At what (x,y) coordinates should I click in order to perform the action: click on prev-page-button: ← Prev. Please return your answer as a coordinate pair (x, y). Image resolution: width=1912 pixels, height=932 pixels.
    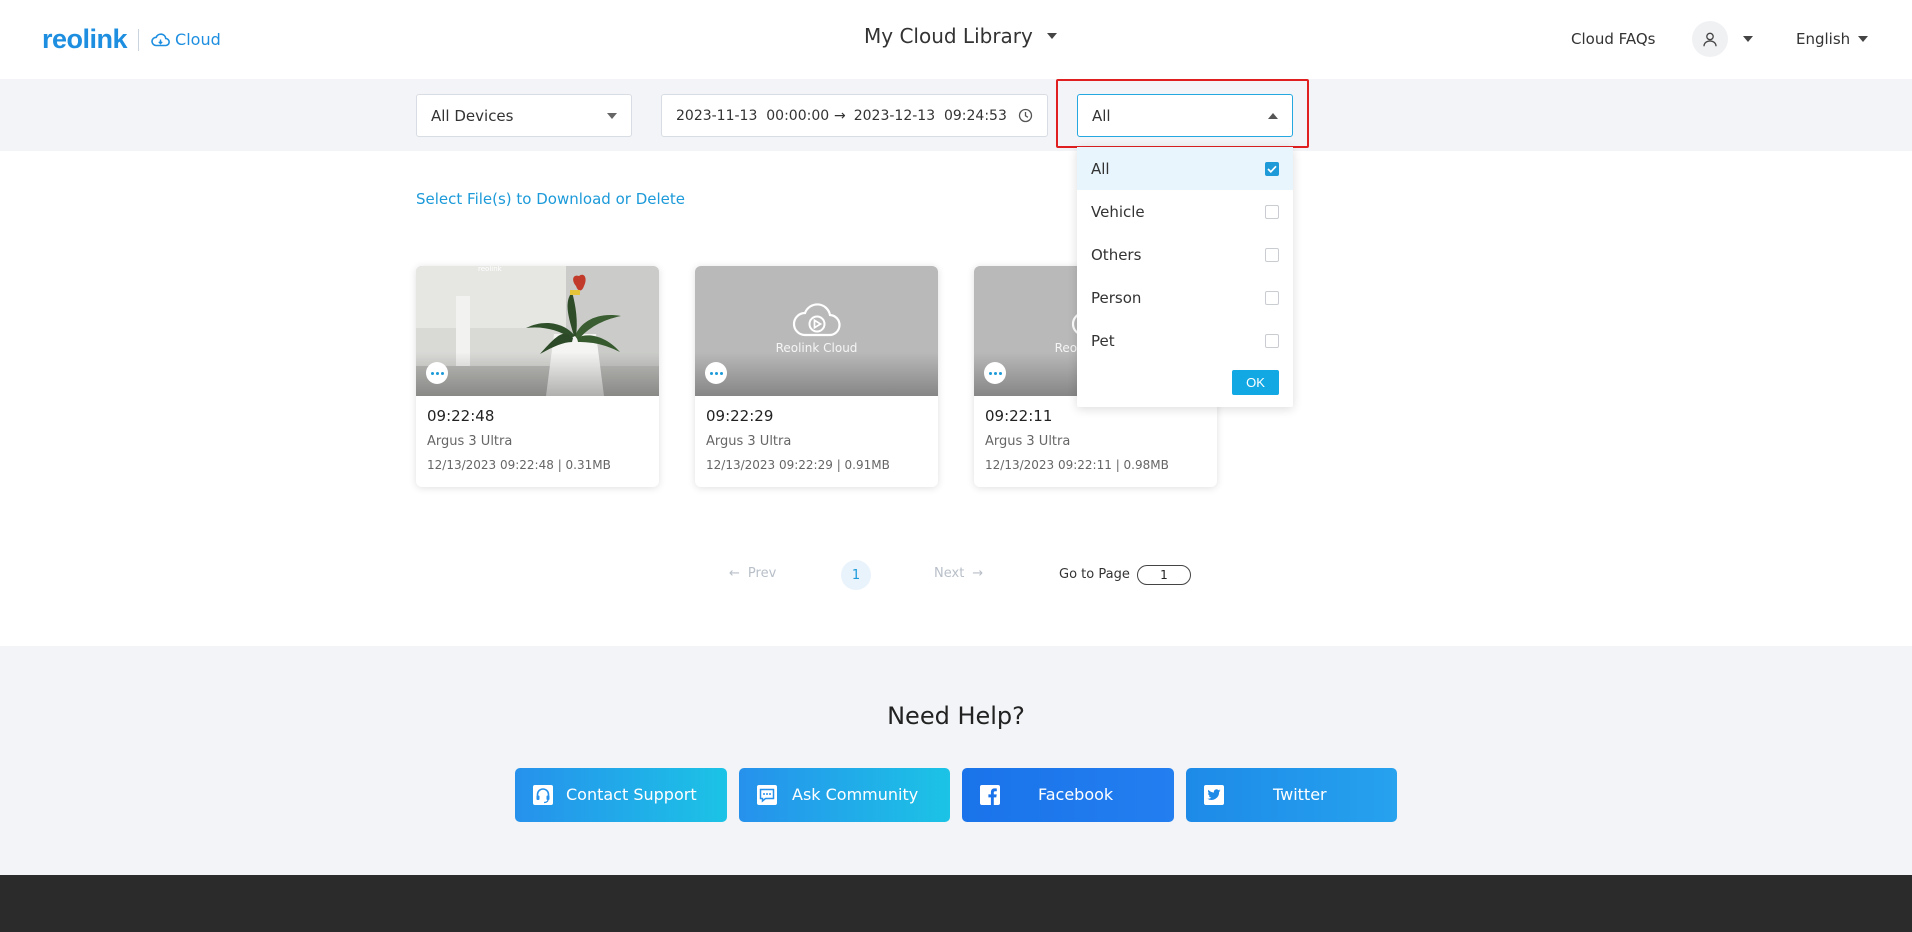
    Looking at the image, I should click on (752, 573).